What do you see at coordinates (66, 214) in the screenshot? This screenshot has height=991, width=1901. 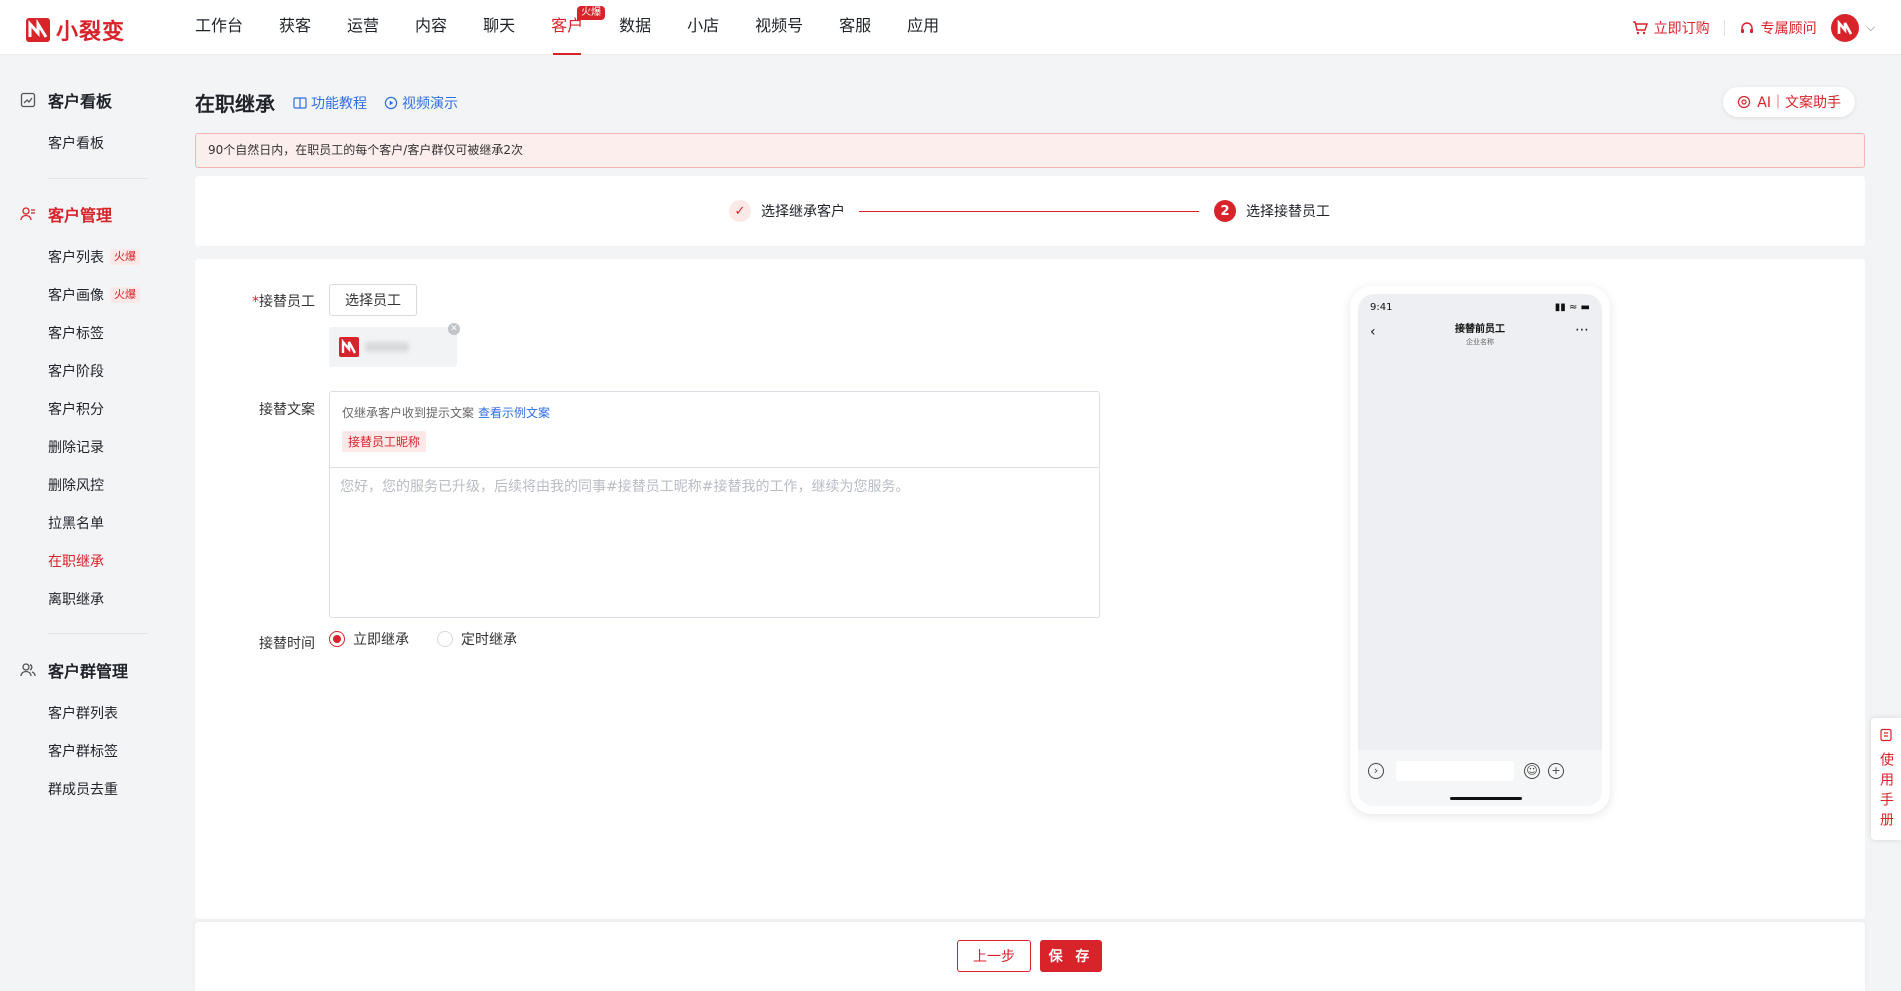 I see `sidebar-group-customer-manage: 客户管理` at bounding box center [66, 214].